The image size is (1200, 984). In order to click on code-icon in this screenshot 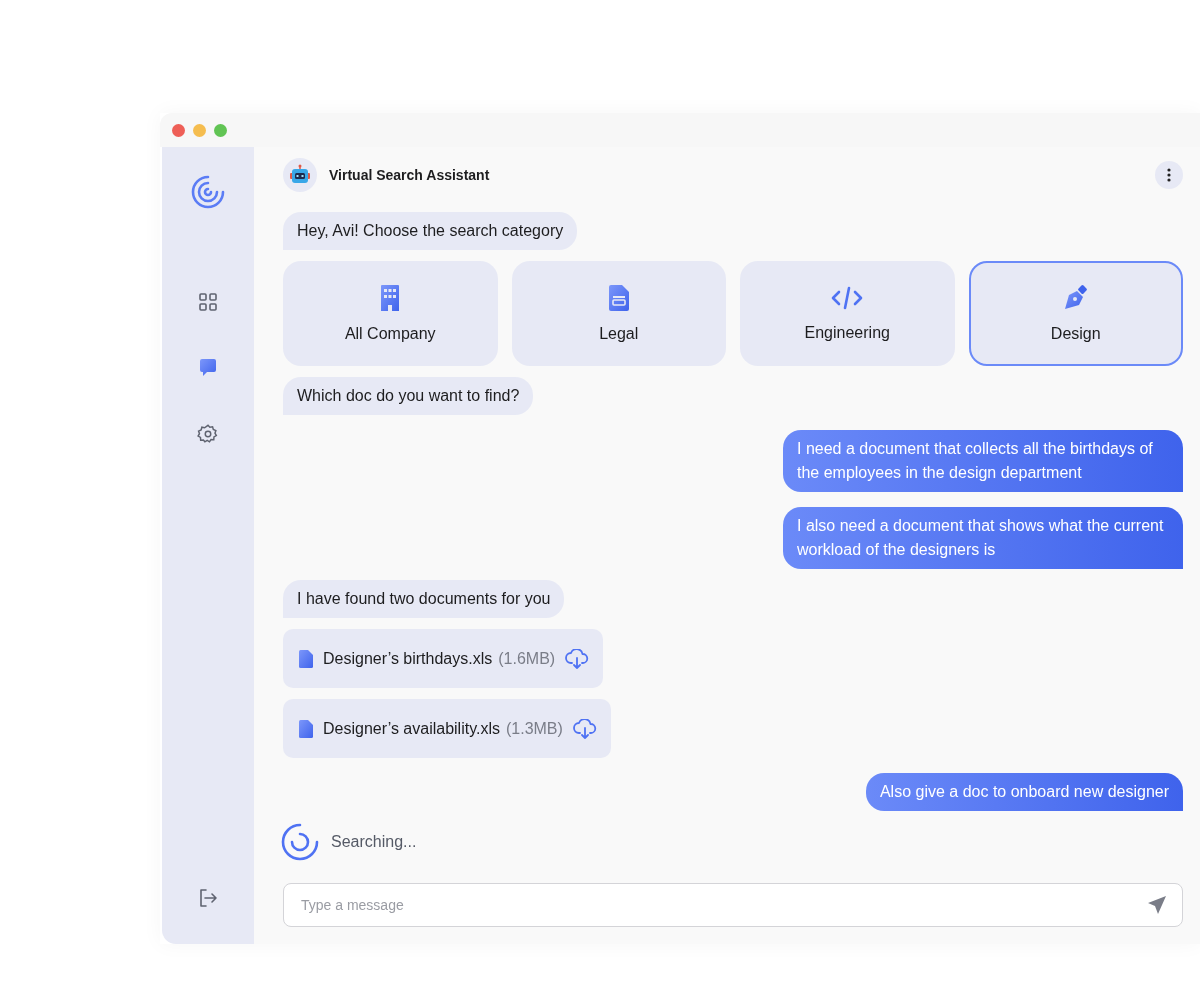, I will do `click(847, 297)`.